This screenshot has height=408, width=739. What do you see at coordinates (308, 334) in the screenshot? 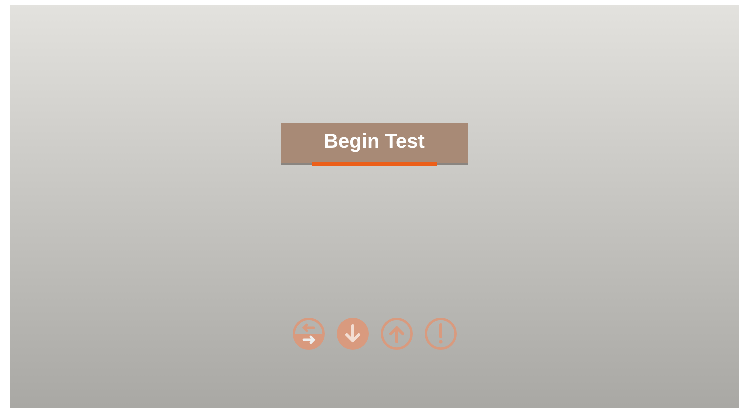
I see `swap-arrows-icon` at bounding box center [308, 334].